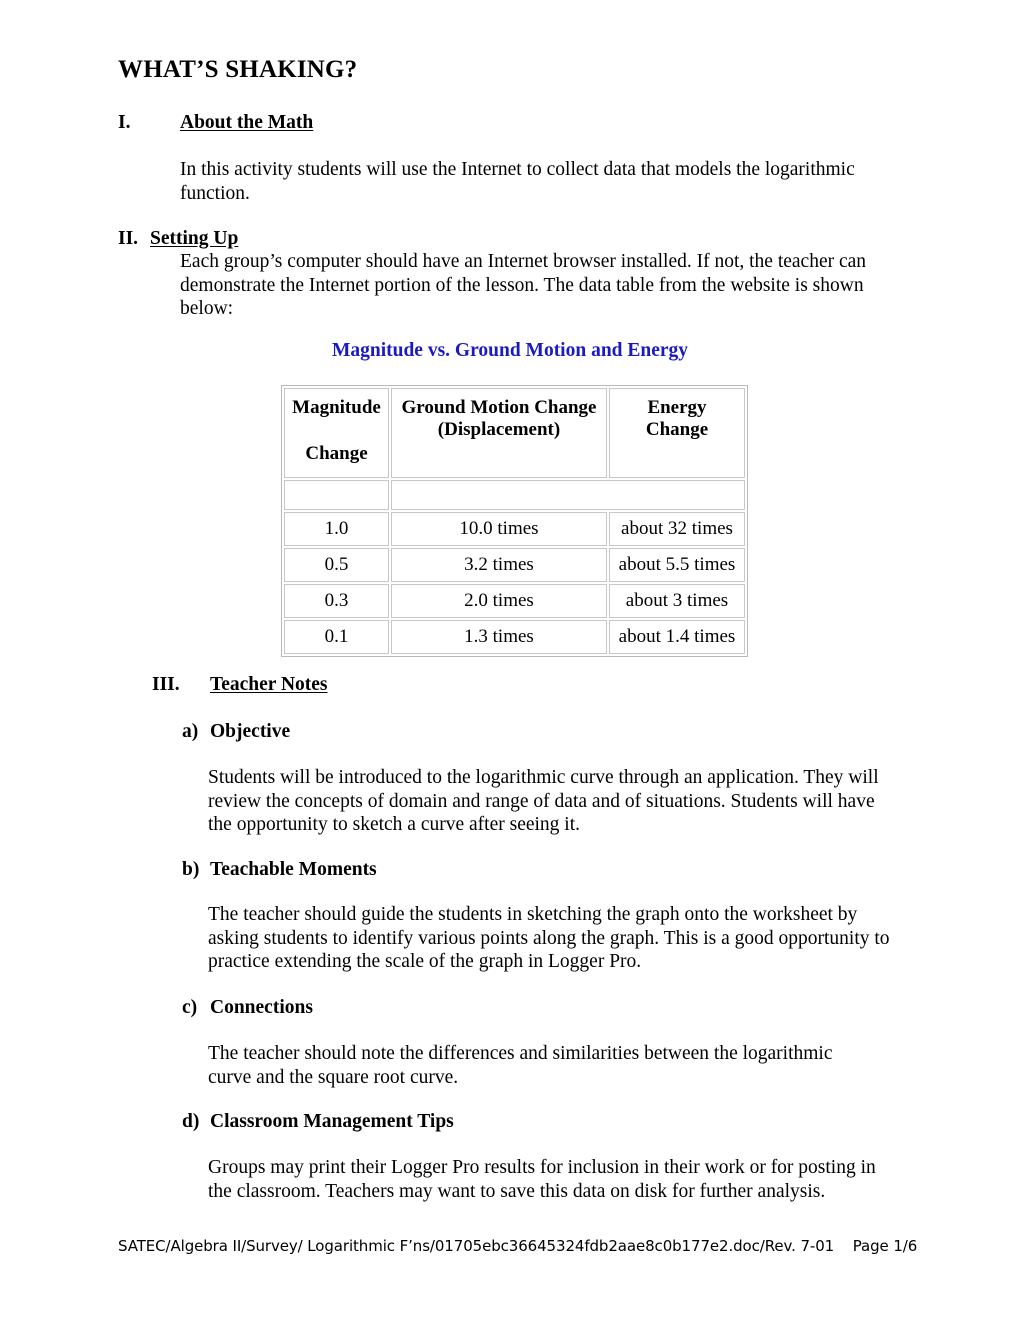  What do you see at coordinates (336, 529) in the screenshot?
I see `cell-magnitude: 1.0` at bounding box center [336, 529].